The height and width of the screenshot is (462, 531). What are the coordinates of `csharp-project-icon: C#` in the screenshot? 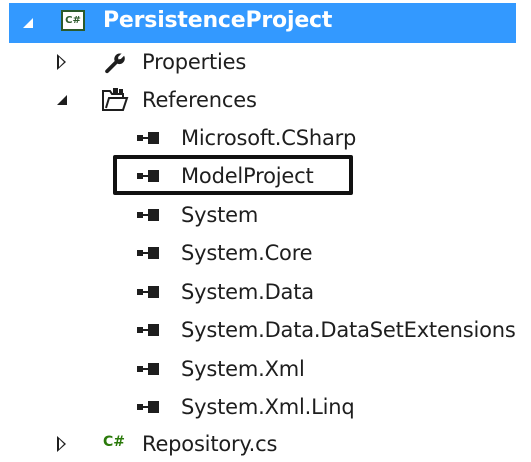 It's located at (73, 20).